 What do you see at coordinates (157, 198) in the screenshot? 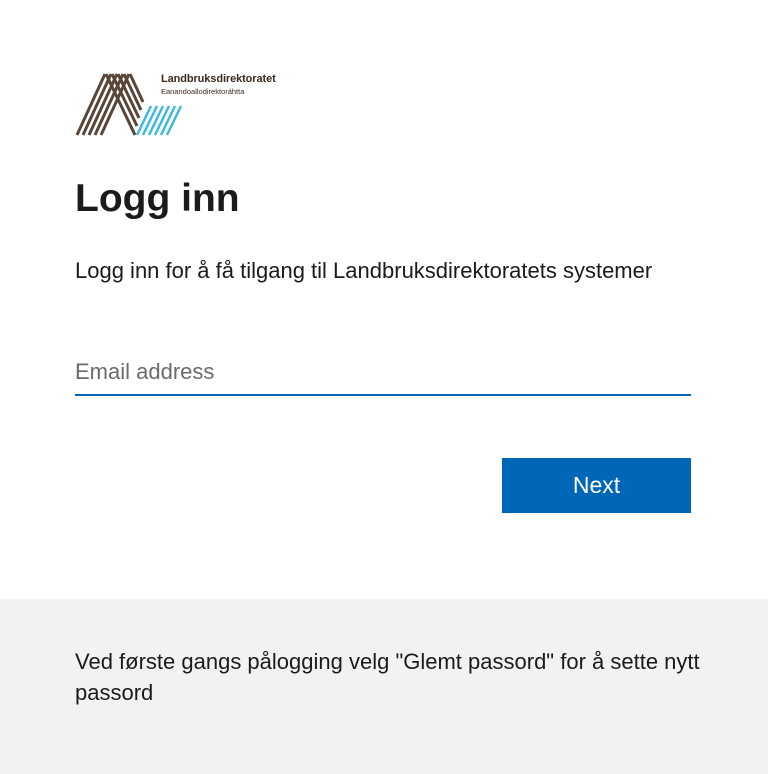
I see `page-title: Logg inn` at bounding box center [157, 198].